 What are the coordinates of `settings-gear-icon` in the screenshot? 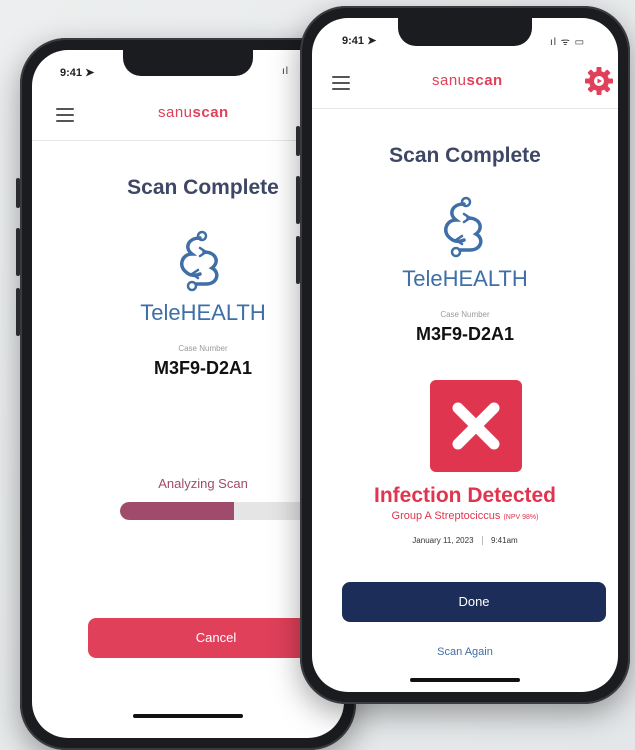 It's located at (599, 81).